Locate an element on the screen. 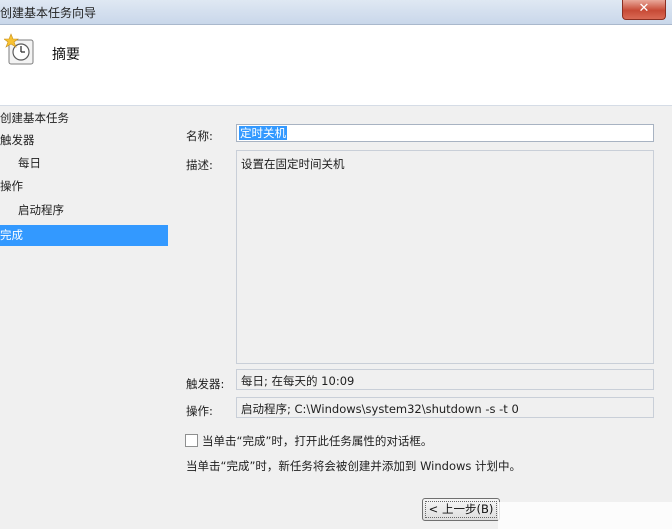 This screenshot has width=672, height=529. action-label: 操作: is located at coordinates (199, 411).